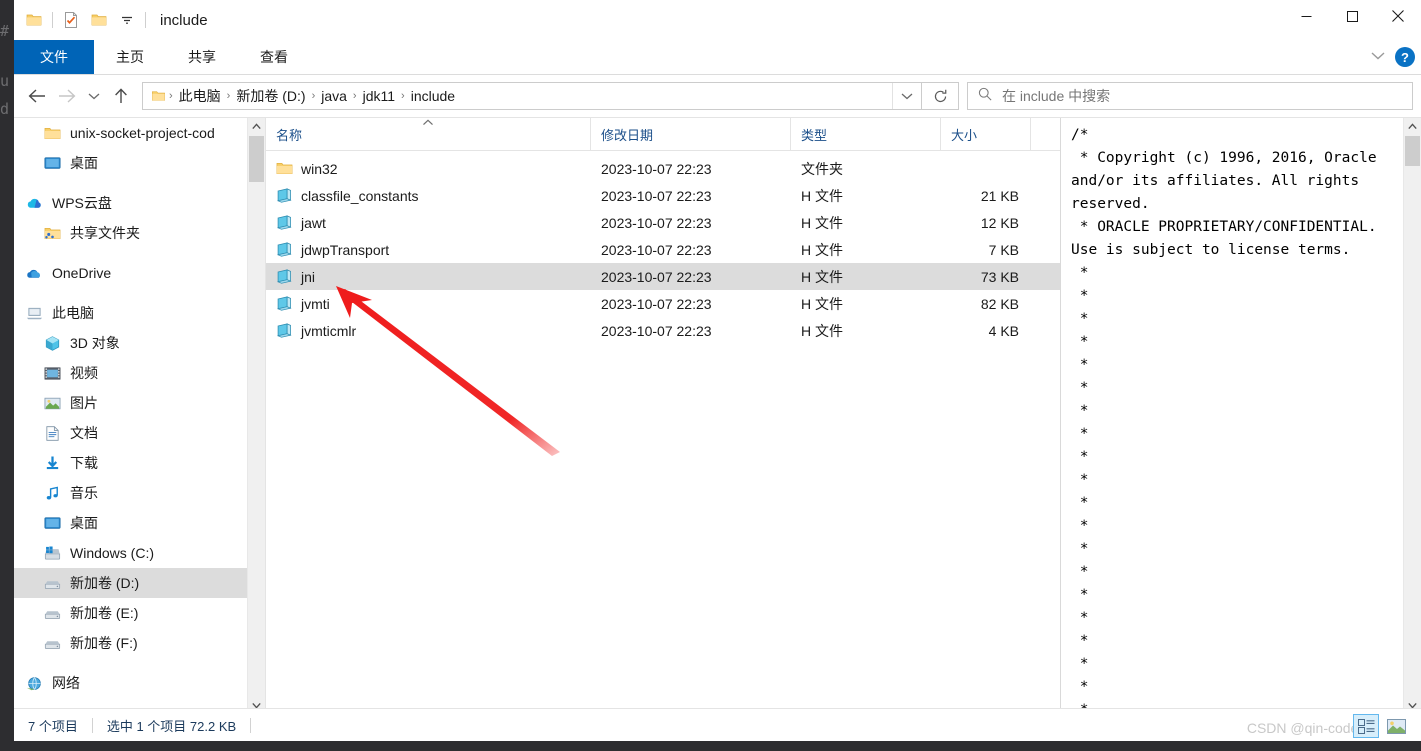 Image resolution: width=1421 pixels, height=751 pixels. I want to click on file-name-label: classfile_constants, so click(360, 195).